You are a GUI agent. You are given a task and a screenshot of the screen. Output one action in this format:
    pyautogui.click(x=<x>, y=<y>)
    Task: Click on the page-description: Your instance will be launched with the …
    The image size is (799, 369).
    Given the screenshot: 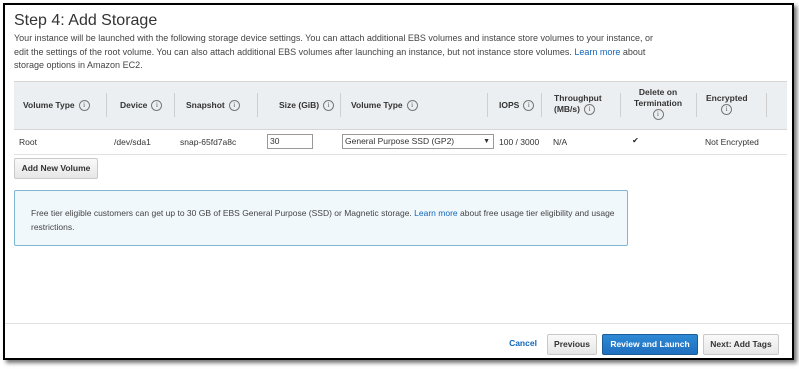 What is the action you would take?
    pyautogui.click(x=334, y=52)
    